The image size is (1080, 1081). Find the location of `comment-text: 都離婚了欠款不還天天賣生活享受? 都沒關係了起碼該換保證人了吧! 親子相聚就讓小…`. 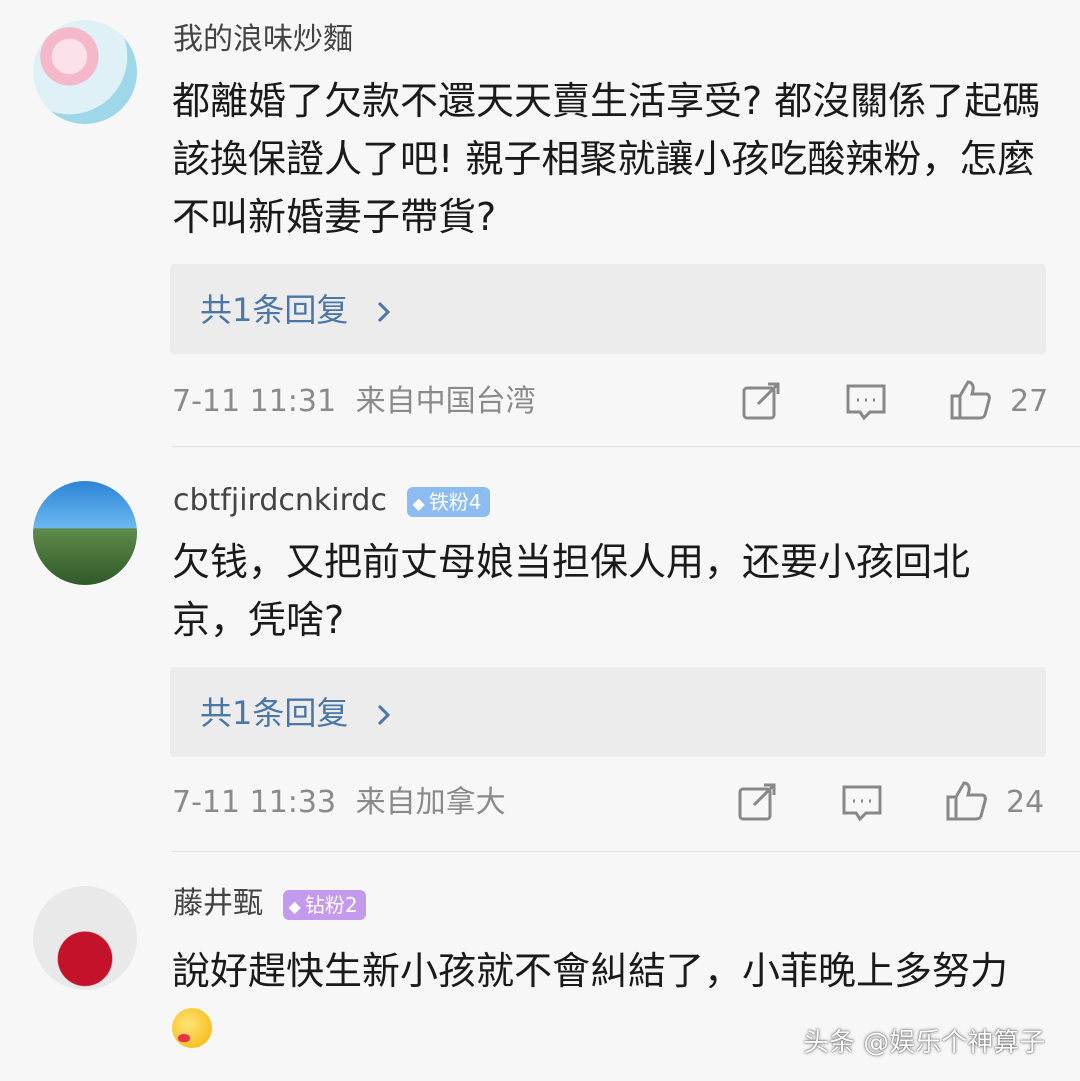

comment-text: 都離婚了欠款不還天天賣生活享受? 都沒關係了起碼該換保證人了吧! 親子相聚就讓小… is located at coordinates (606, 159).